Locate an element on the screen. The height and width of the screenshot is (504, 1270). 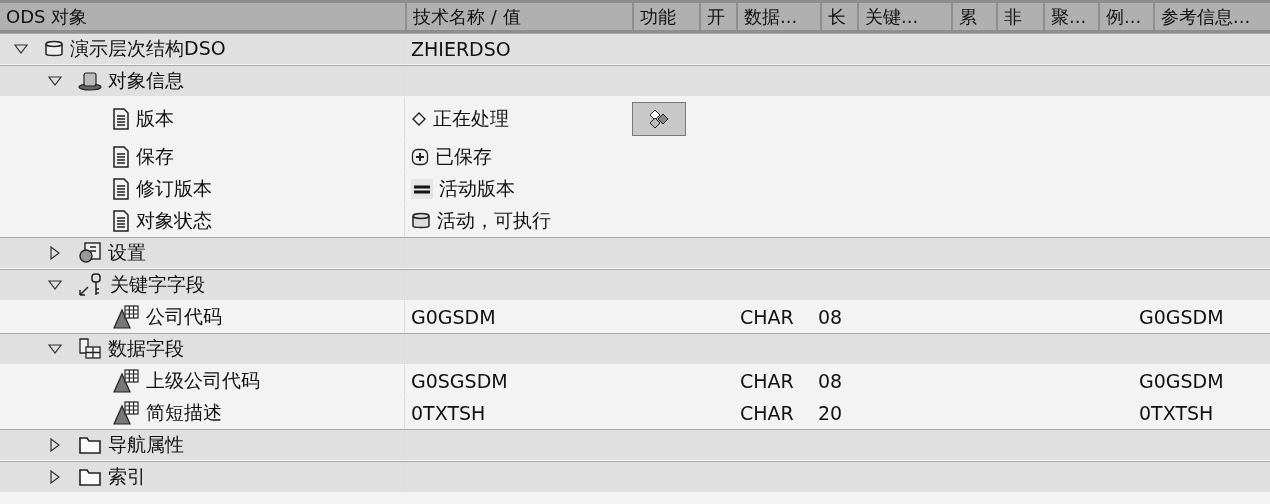
plus-icon is located at coordinates (420, 156).